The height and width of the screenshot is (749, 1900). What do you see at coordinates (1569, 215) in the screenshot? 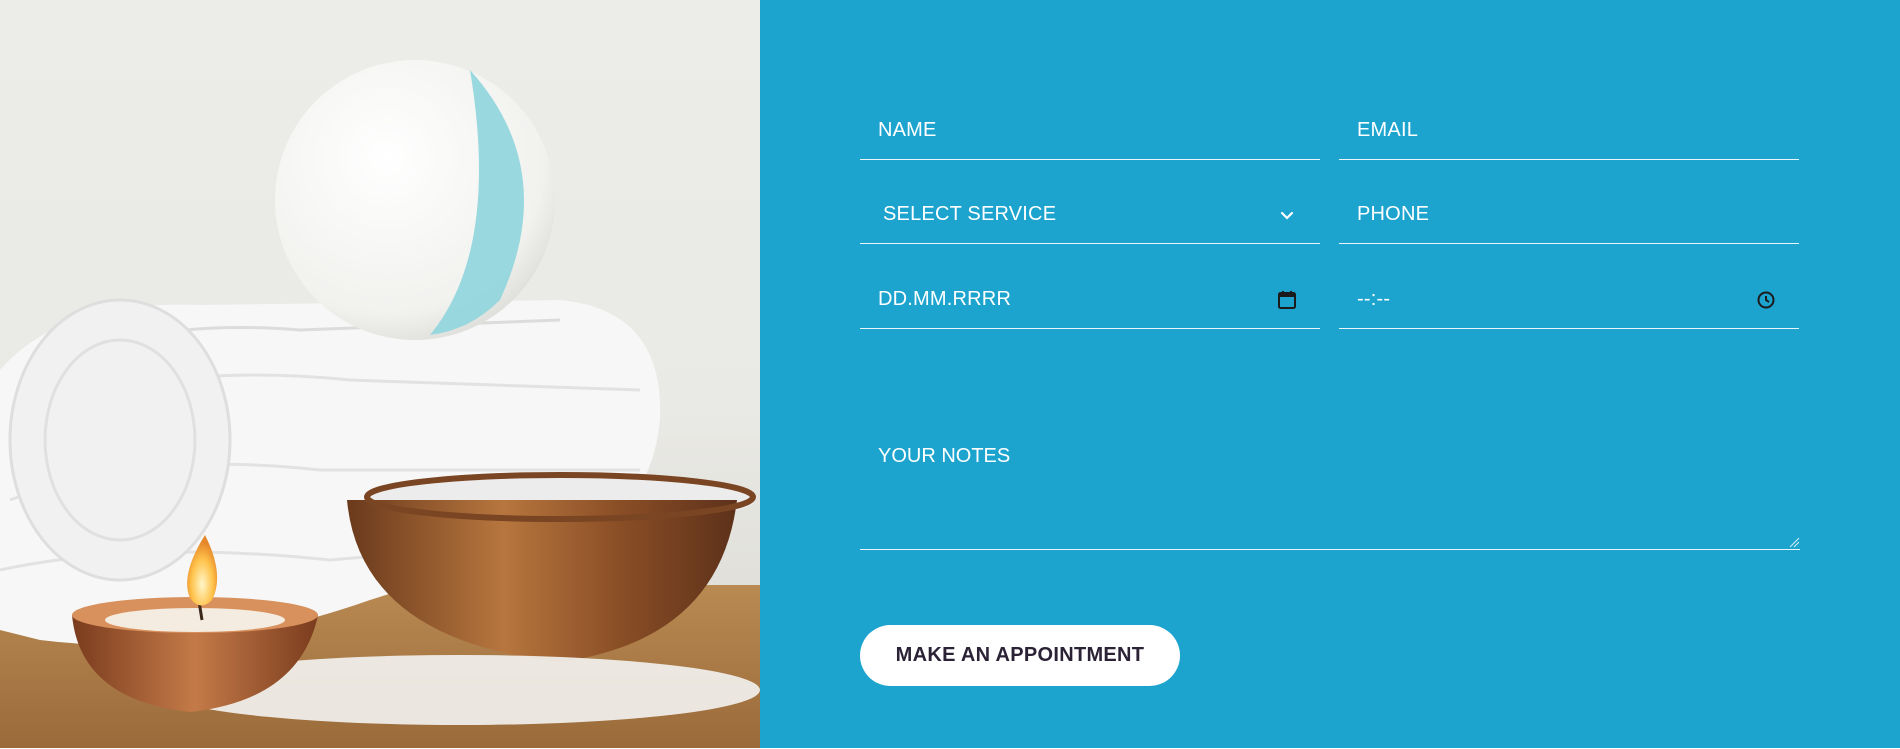
I see `phone-field: PHONE` at bounding box center [1569, 215].